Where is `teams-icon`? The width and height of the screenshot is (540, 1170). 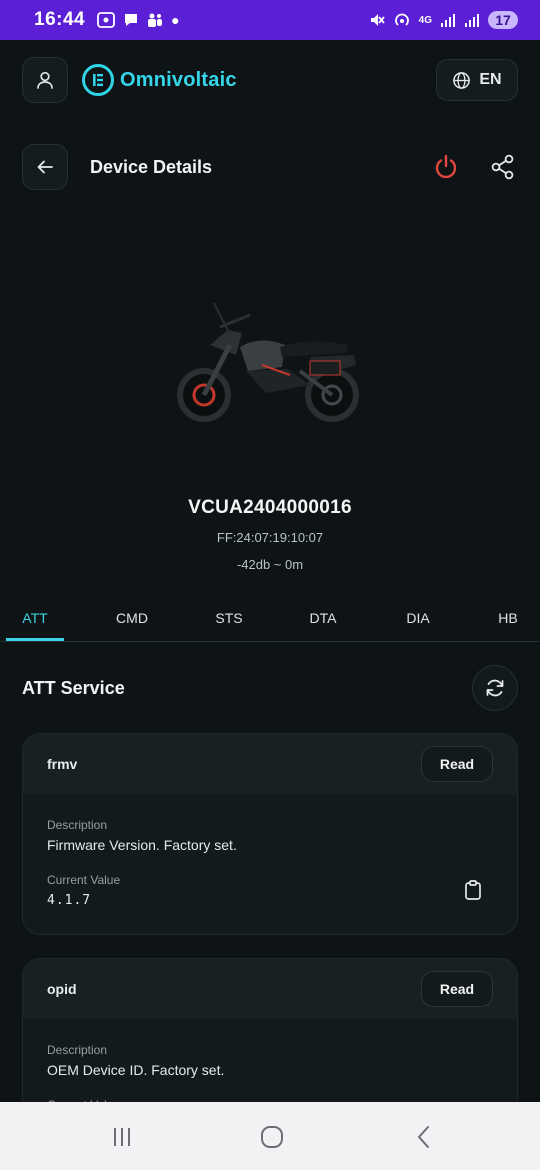
teams-icon is located at coordinates (155, 20).